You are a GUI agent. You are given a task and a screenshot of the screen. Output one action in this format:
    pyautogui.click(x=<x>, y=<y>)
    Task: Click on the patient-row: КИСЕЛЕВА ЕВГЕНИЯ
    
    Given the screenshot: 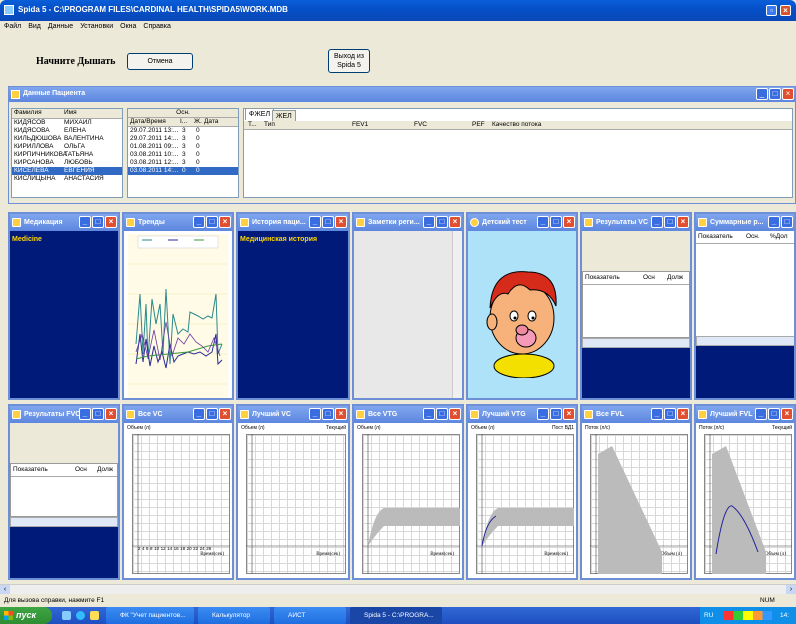 What is the action you would take?
    pyautogui.click(x=67, y=171)
    